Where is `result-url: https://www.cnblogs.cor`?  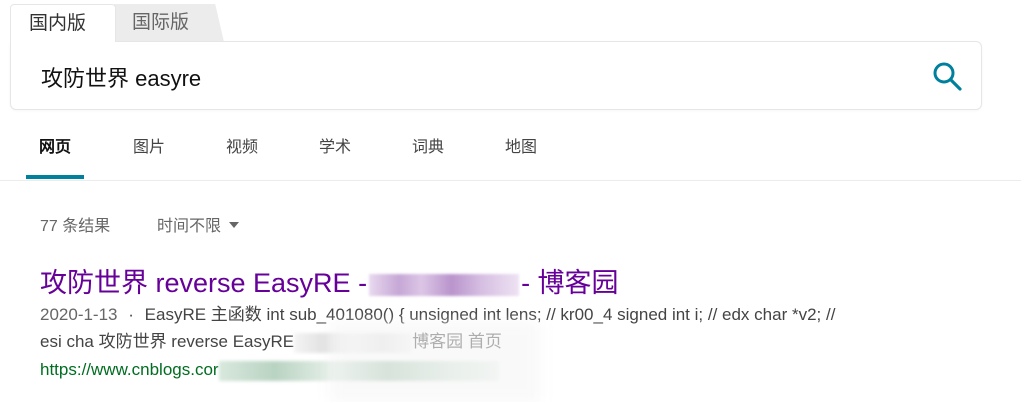
result-url: https://www.cnblogs.cor is located at coordinates (269, 370).